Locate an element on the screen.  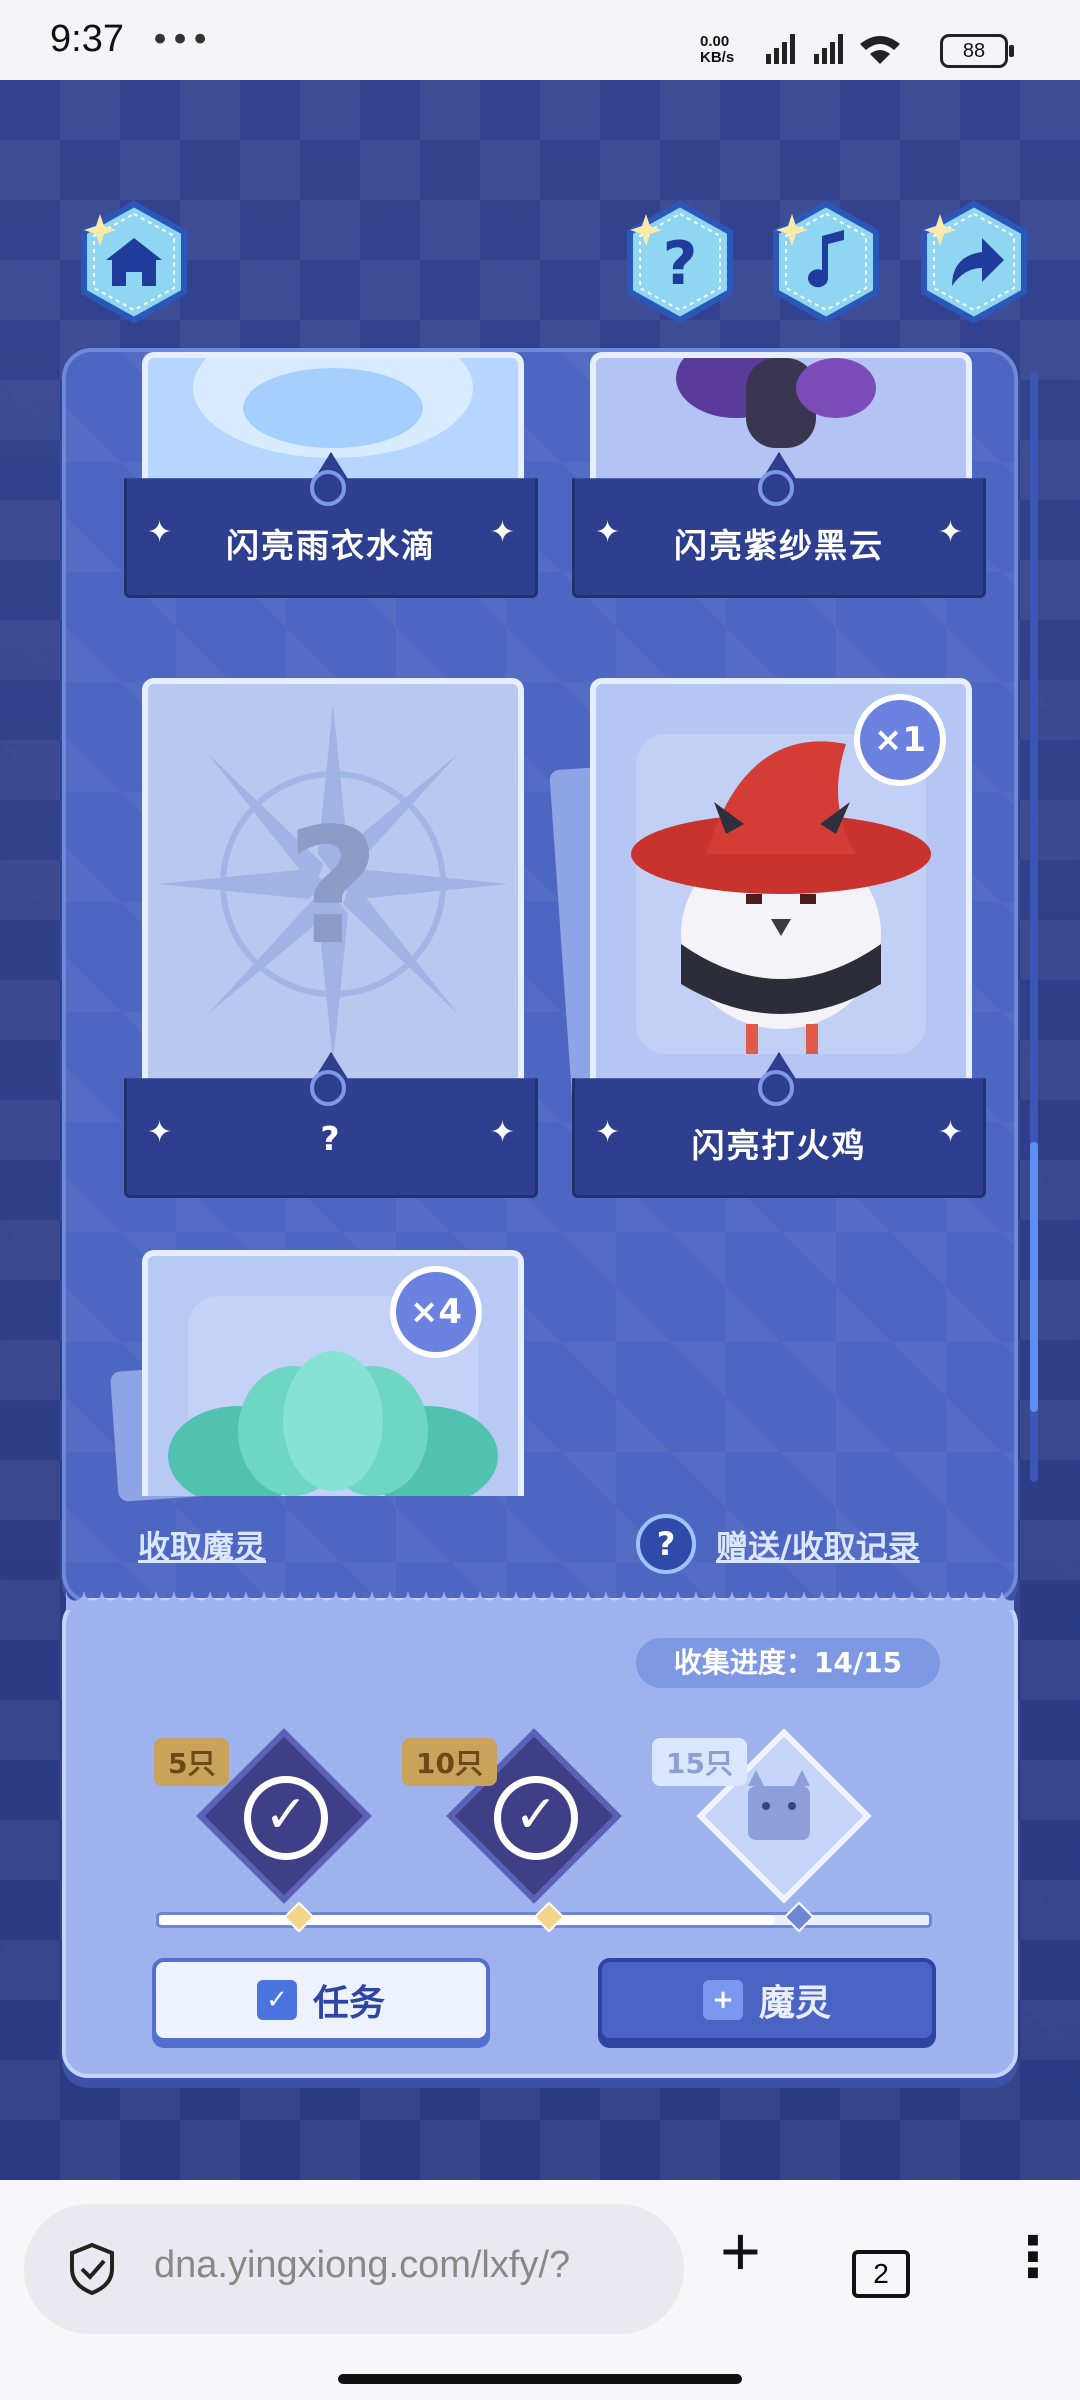
folder-add-icon: + is located at coordinates (722, 2000).